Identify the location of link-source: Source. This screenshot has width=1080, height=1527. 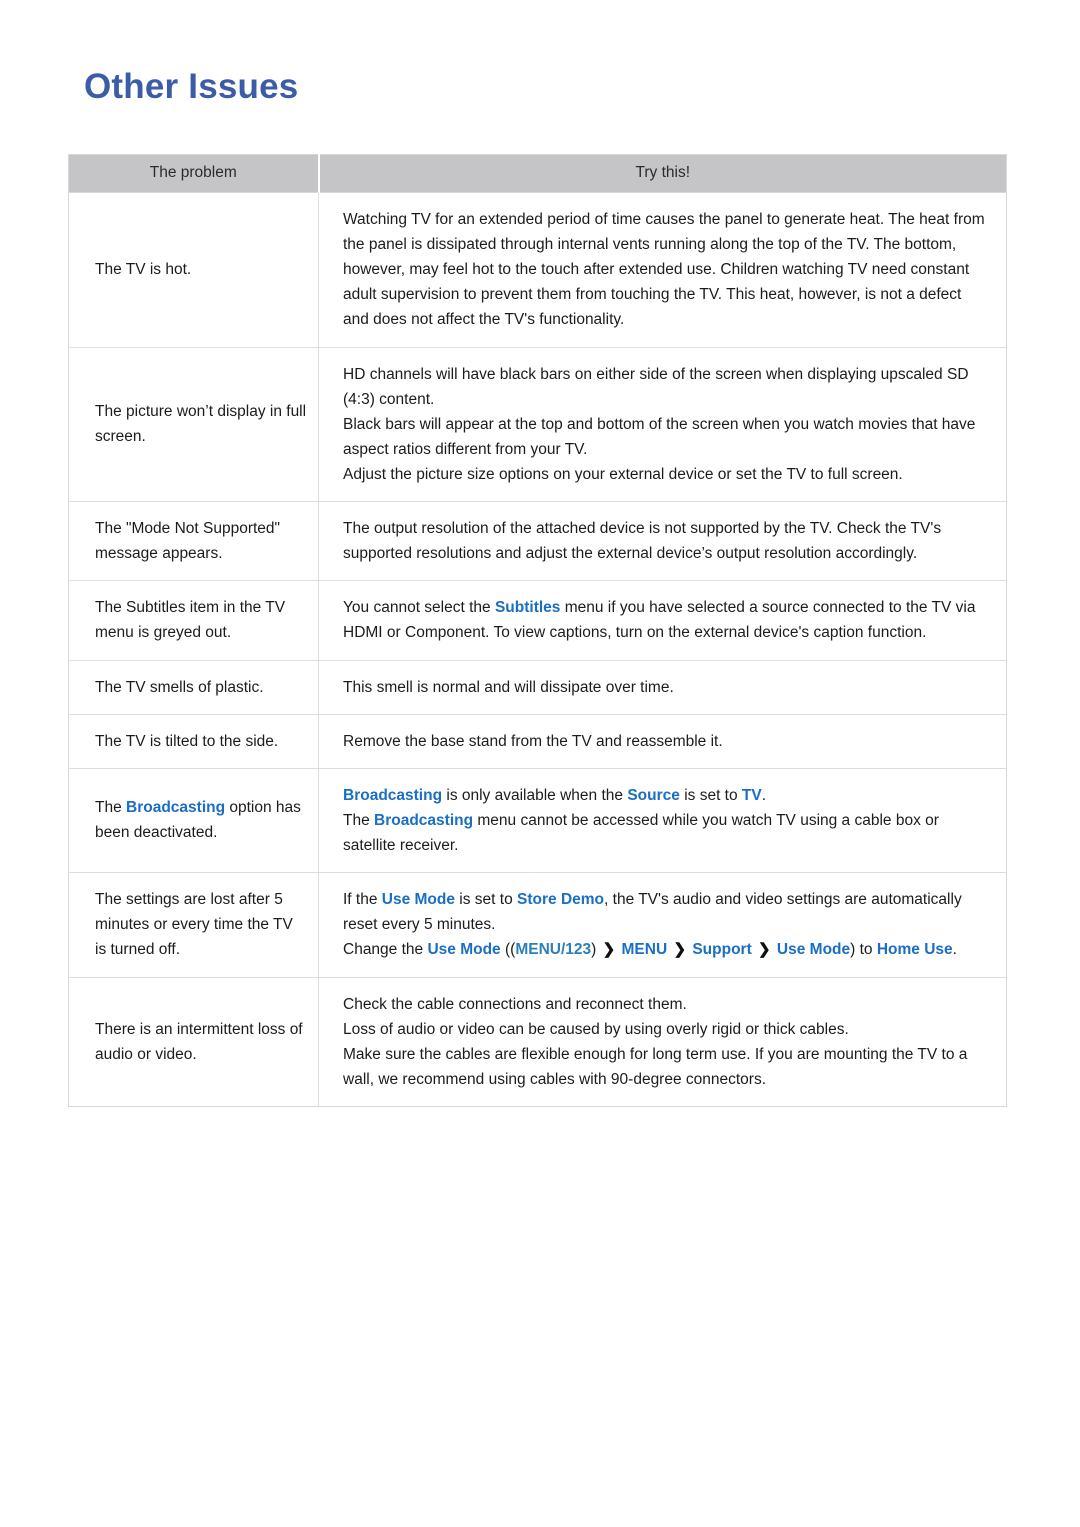
(653, 795).